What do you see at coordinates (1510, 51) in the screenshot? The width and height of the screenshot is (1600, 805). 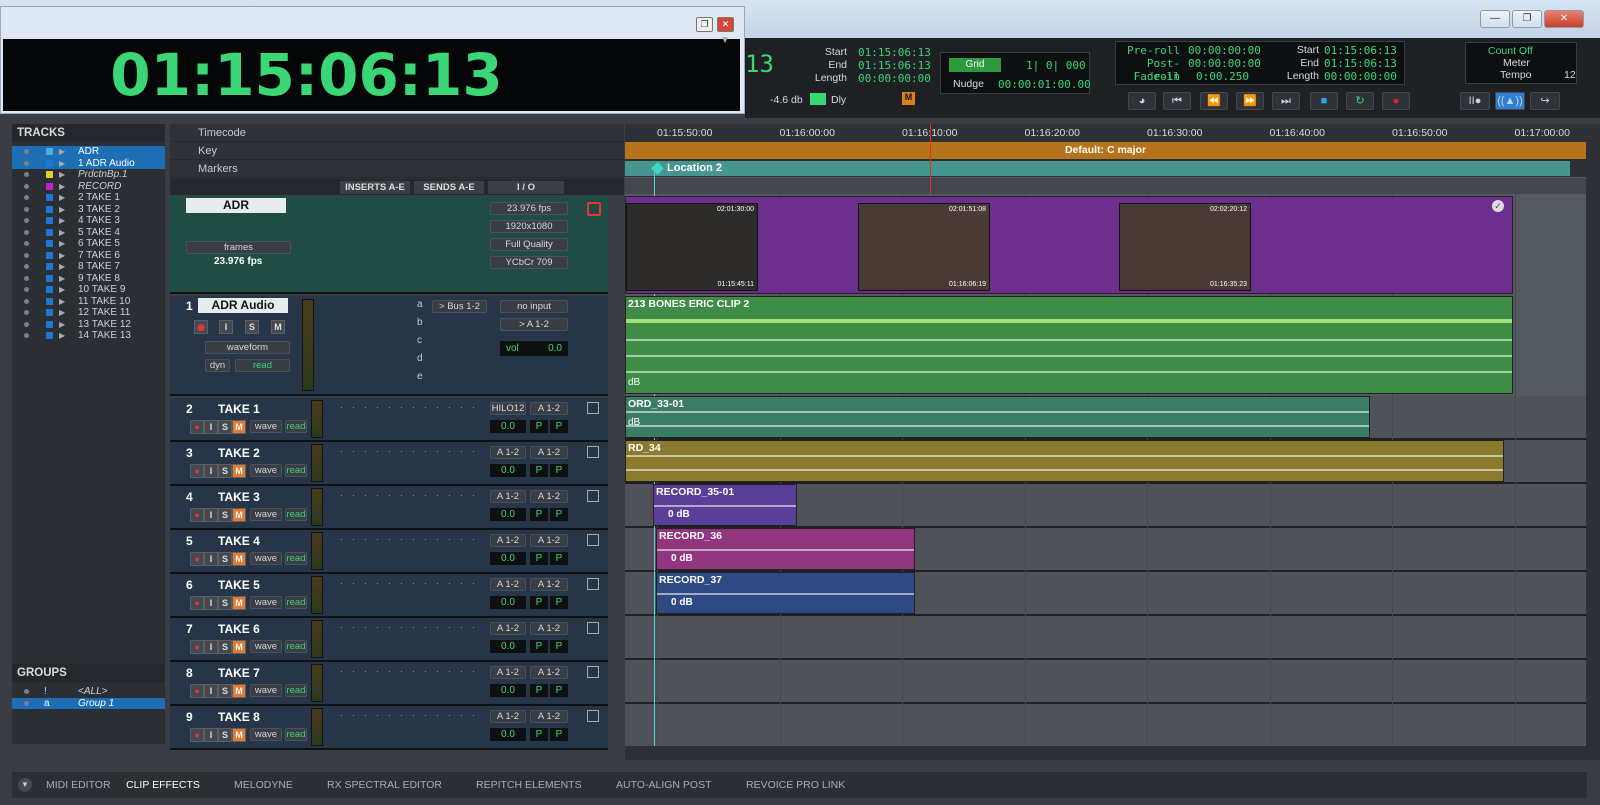 I see `count-off: Count Off` at bounding box center [1510, 51].